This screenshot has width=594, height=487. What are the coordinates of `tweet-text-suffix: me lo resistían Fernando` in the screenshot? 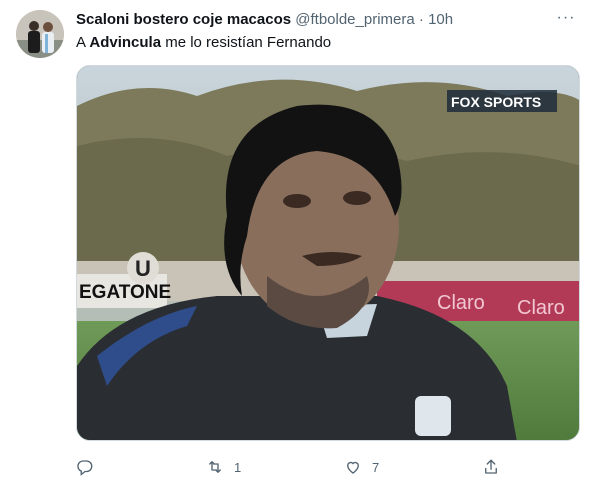 It's located at (246, 42).